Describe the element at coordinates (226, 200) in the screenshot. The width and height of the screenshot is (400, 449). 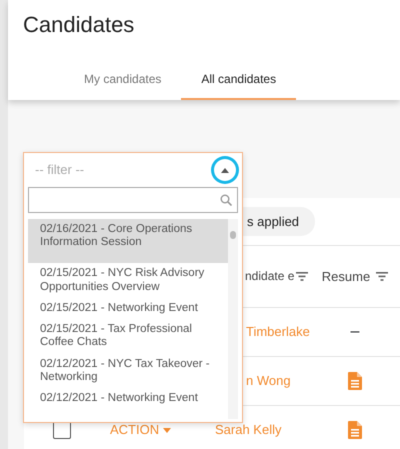
I see `search-icon` at that location.